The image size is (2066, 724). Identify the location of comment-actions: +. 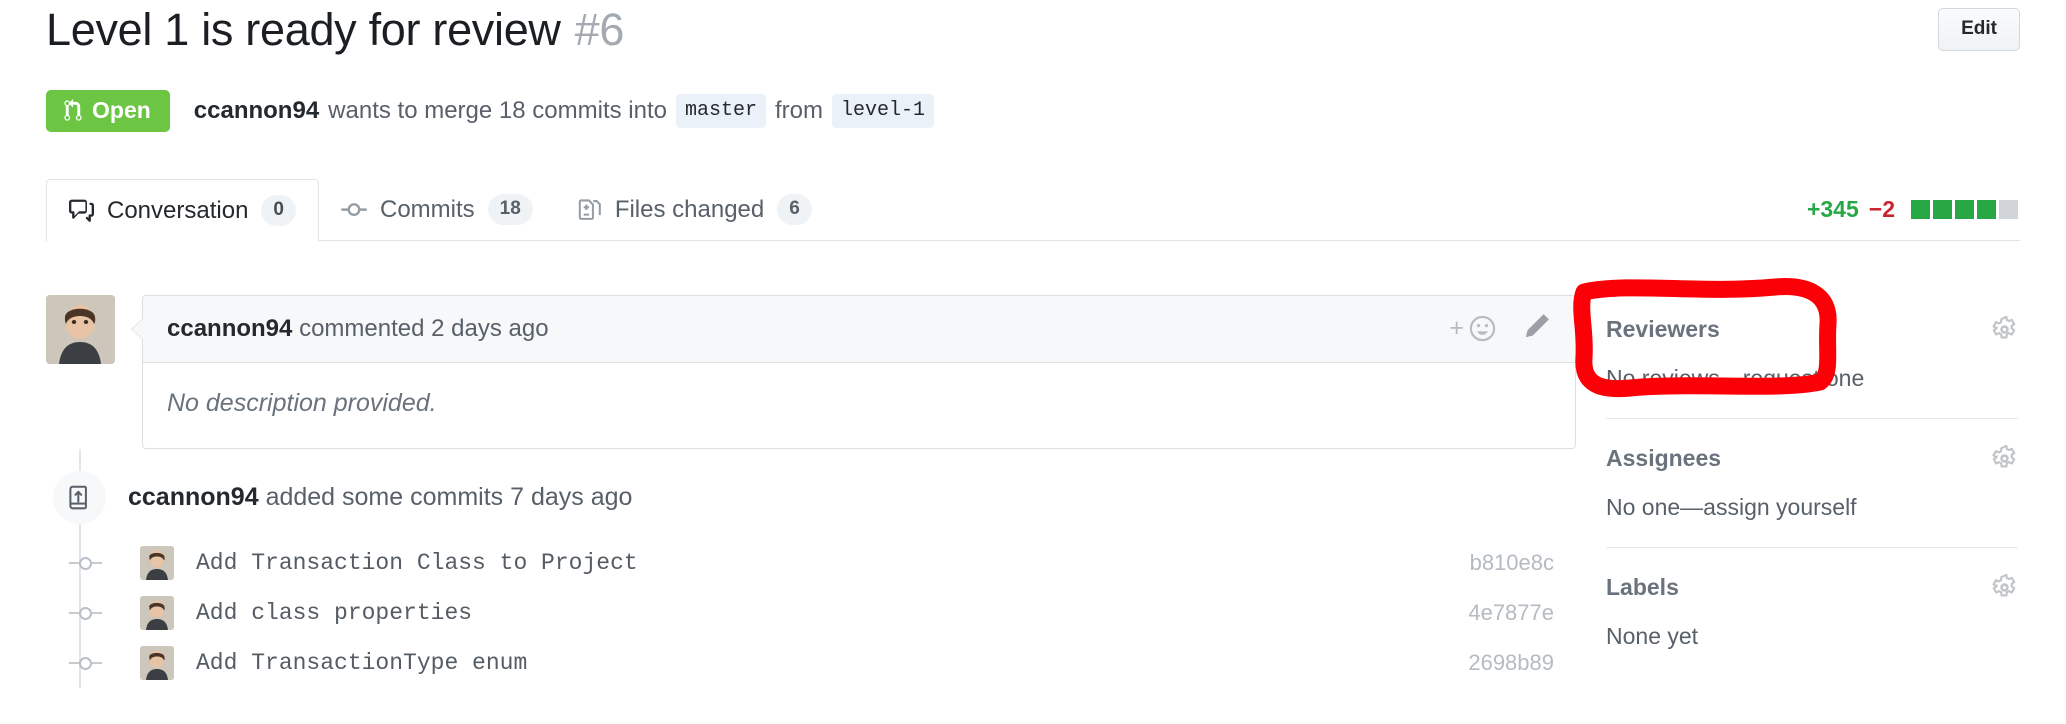
(1500, 328).